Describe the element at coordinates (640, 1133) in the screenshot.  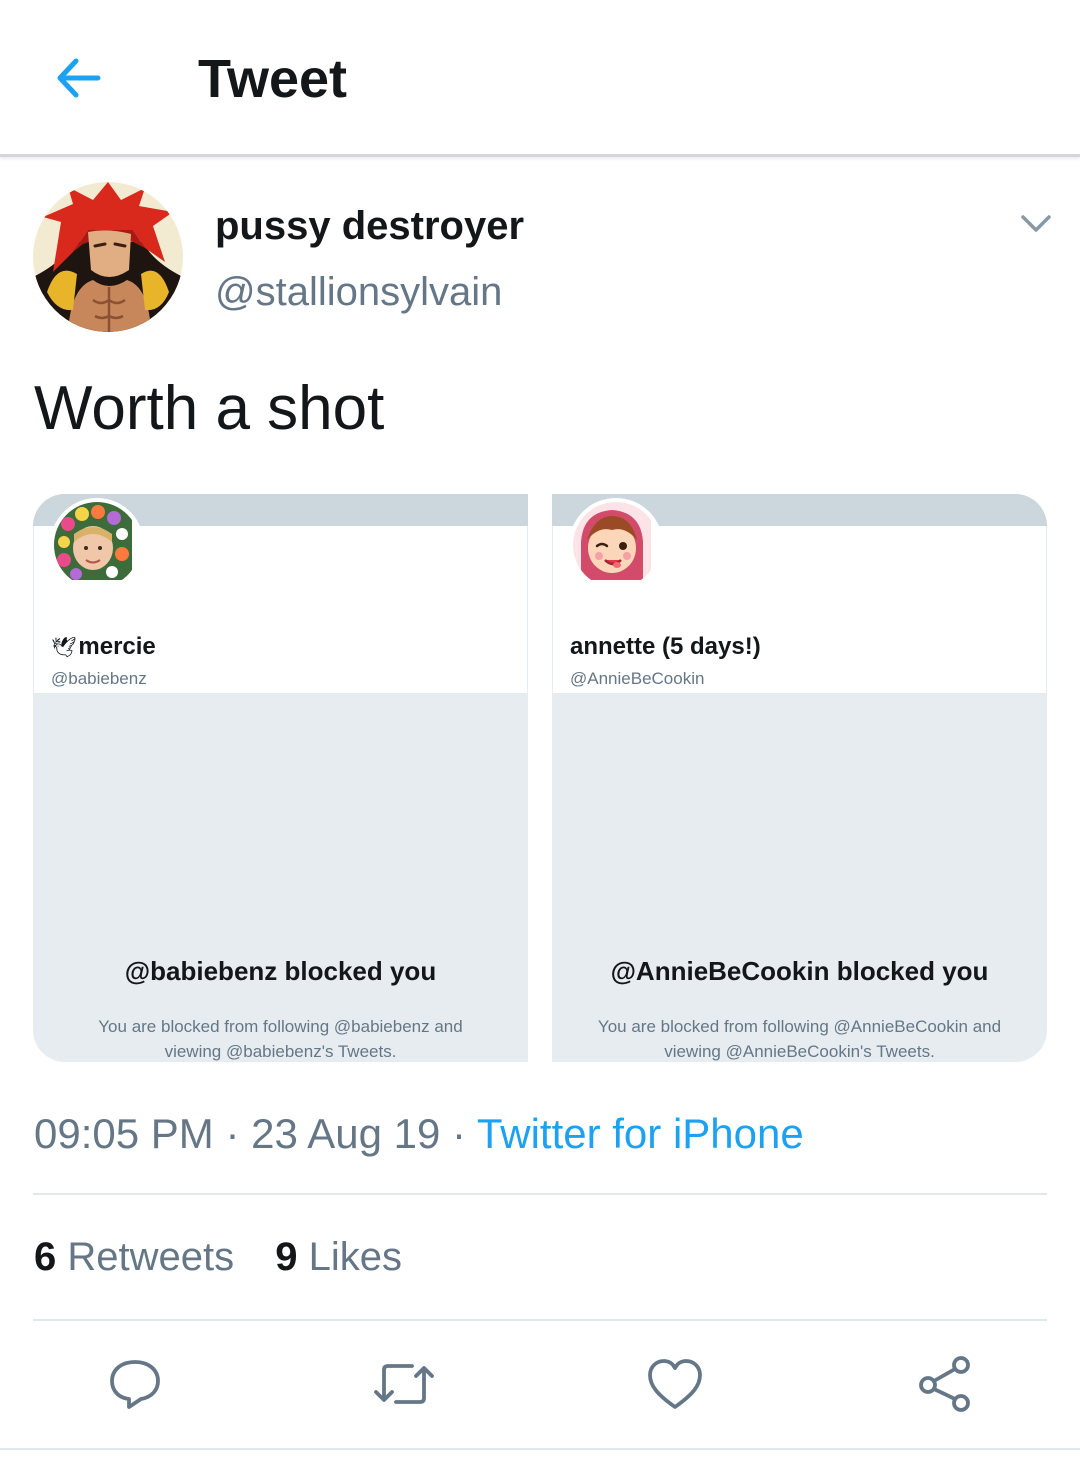
I see `tweet-source-link: Twitter for iPhone` at that location.